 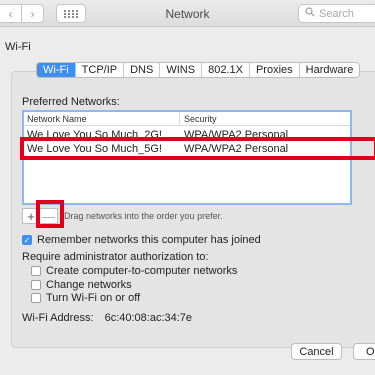 I want to click on column-header-security: Security, so click(x=200, y=119).